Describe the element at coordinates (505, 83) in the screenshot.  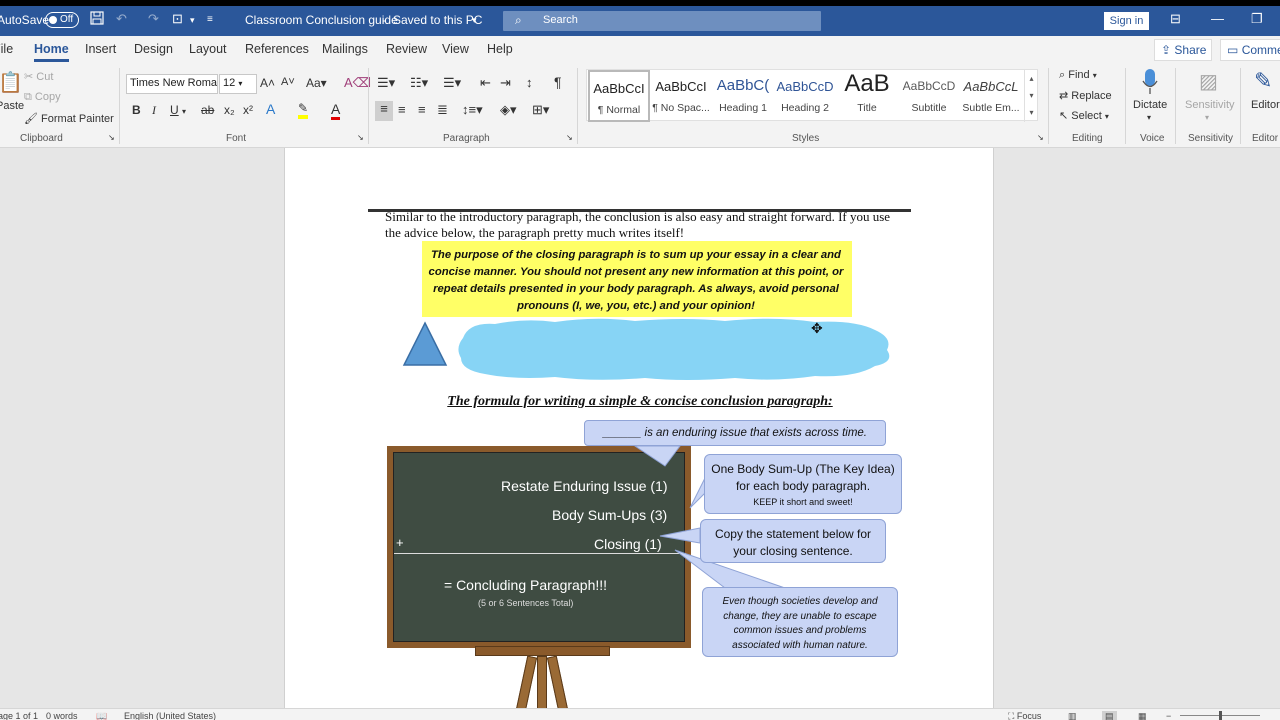
I see `increase-indent-icon: ⇥` at that location.